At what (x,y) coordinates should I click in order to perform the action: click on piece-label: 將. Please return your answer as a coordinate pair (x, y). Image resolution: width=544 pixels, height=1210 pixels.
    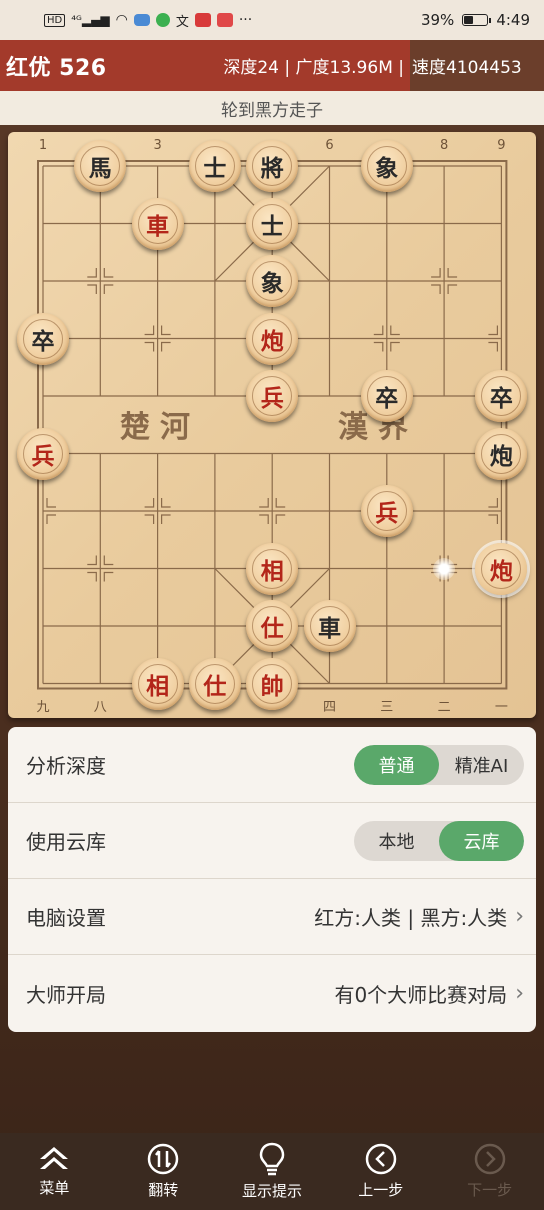
    Looking at the image, I should click on (272, 166).